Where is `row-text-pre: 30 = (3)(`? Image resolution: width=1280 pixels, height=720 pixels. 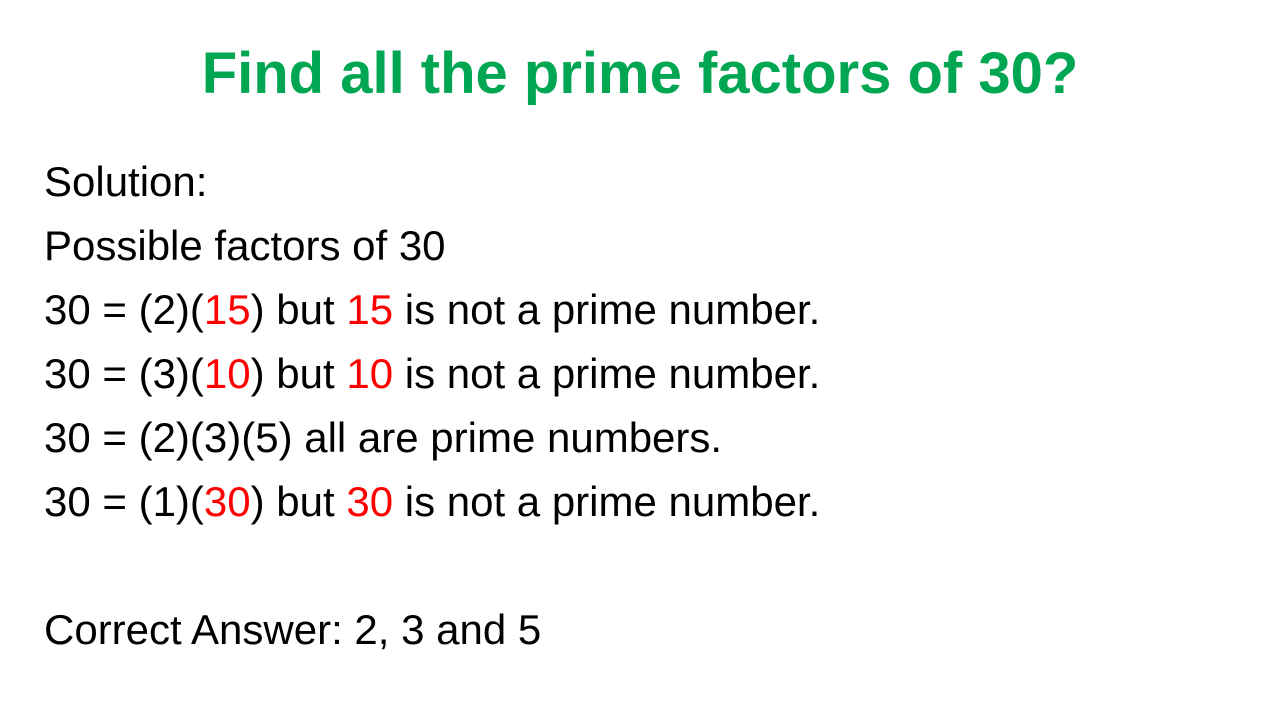
row-text-pre: 30 = (3)( is located at coordinates (124, 373).